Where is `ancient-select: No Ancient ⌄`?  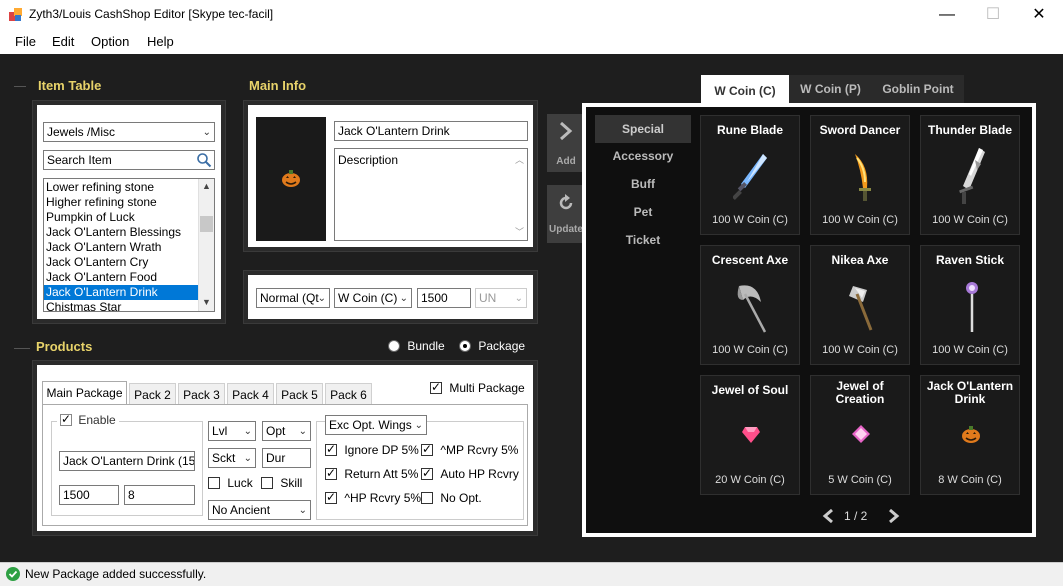
ancient-select: No Ancient ⌄ is located at coordinates (259, 510).